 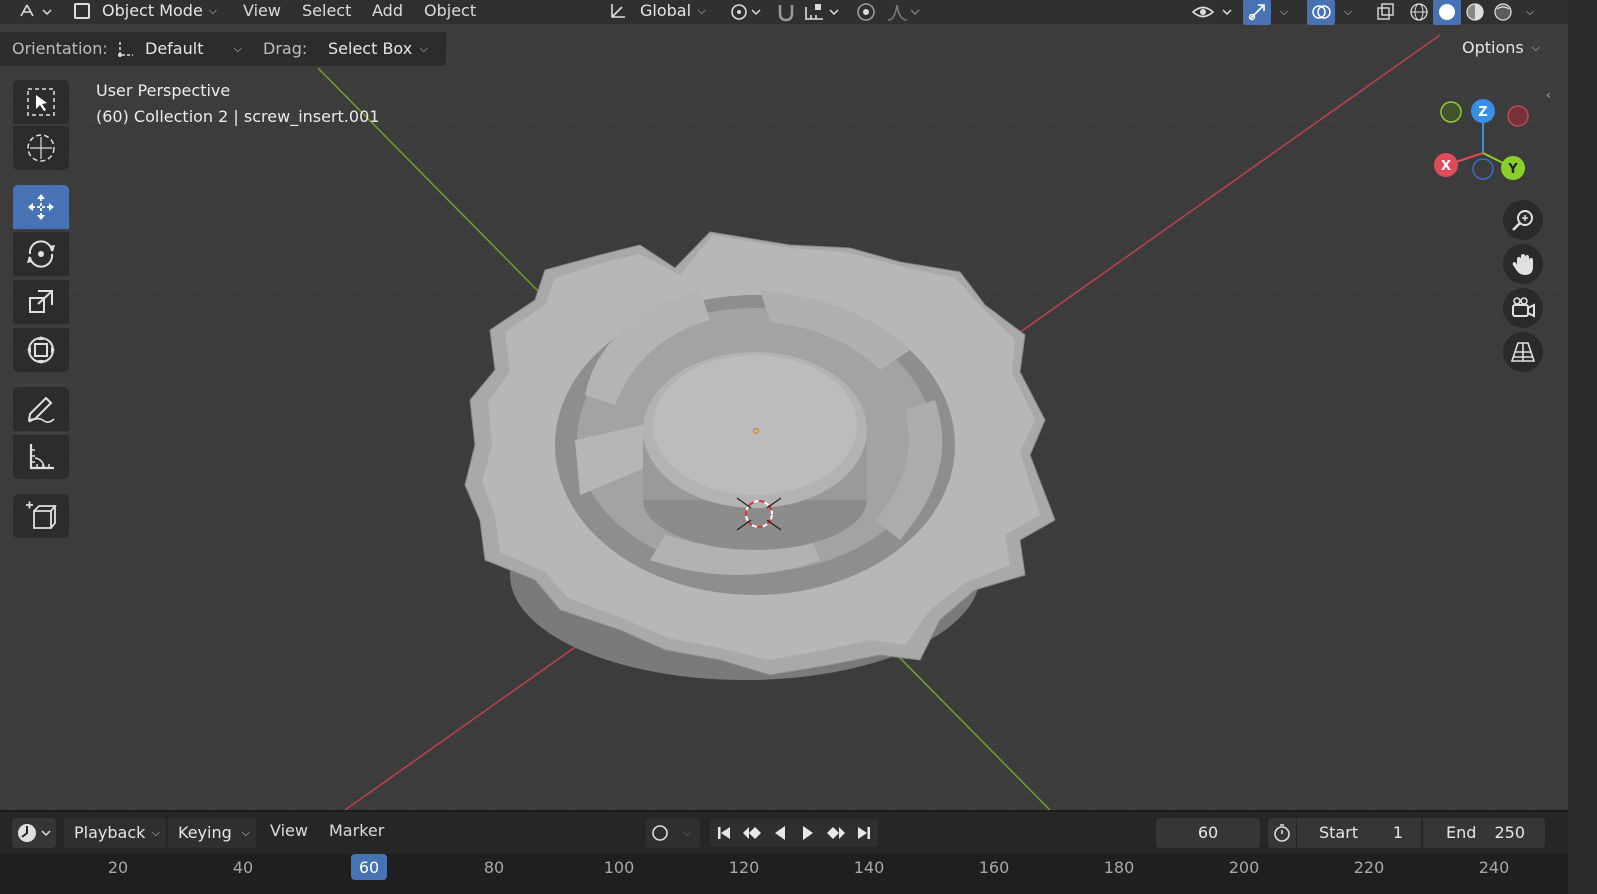 I want to click on material-sphere-icon, so click(x=1475, y=12).